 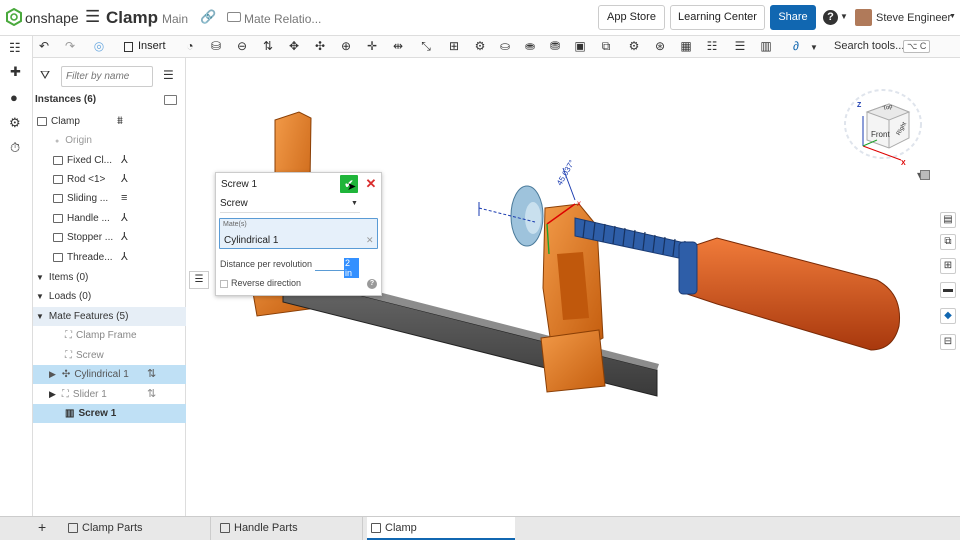 I want to click on comments-icon: ●, so click(x=14, y=97).